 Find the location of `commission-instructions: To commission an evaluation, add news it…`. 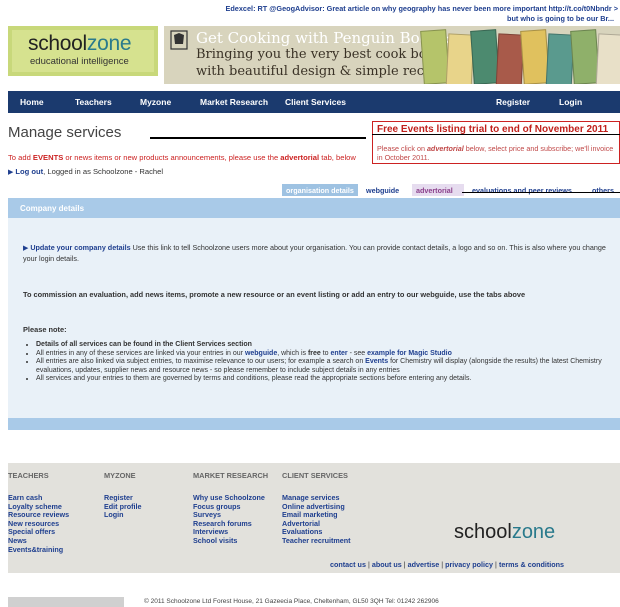

commission-instructions: To commission an evaluation, add news it… is located at coordinates (274, 294).